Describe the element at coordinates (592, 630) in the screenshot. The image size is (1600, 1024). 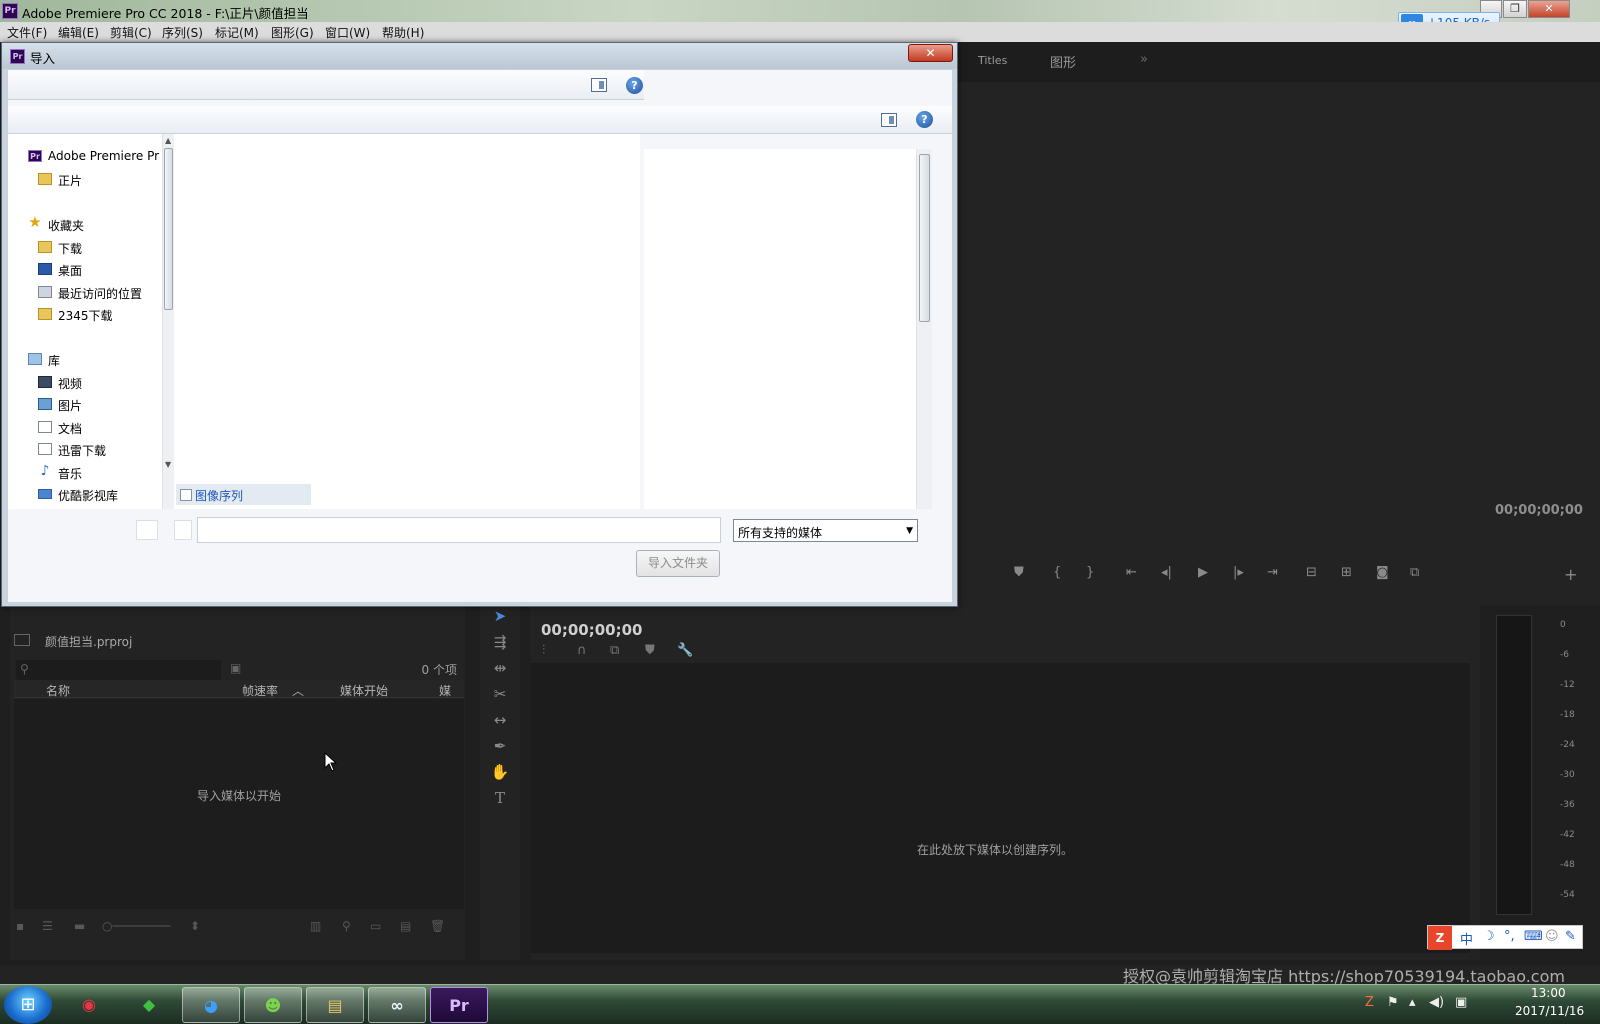
I see `timeline-timecode: 00;00;00;00` at that location.